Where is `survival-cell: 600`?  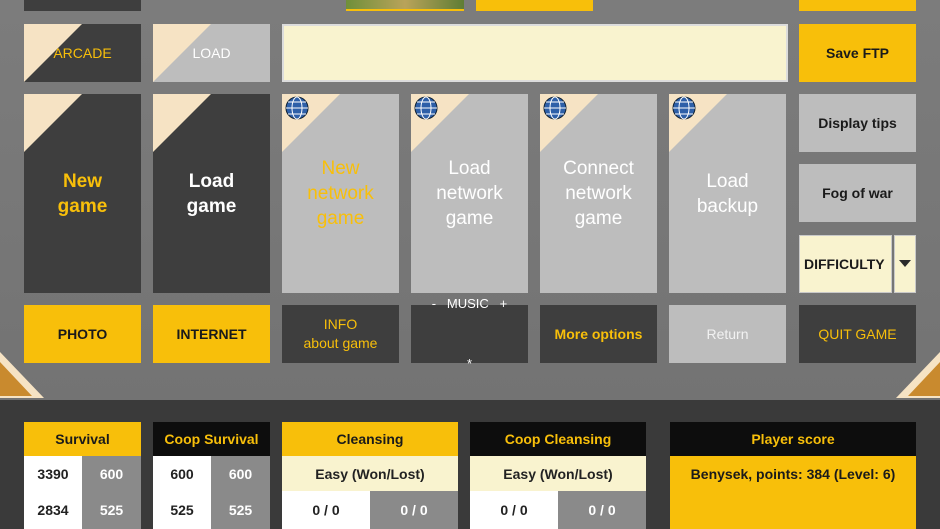
survival-cell: 600 is located at coordinates (111, 473).